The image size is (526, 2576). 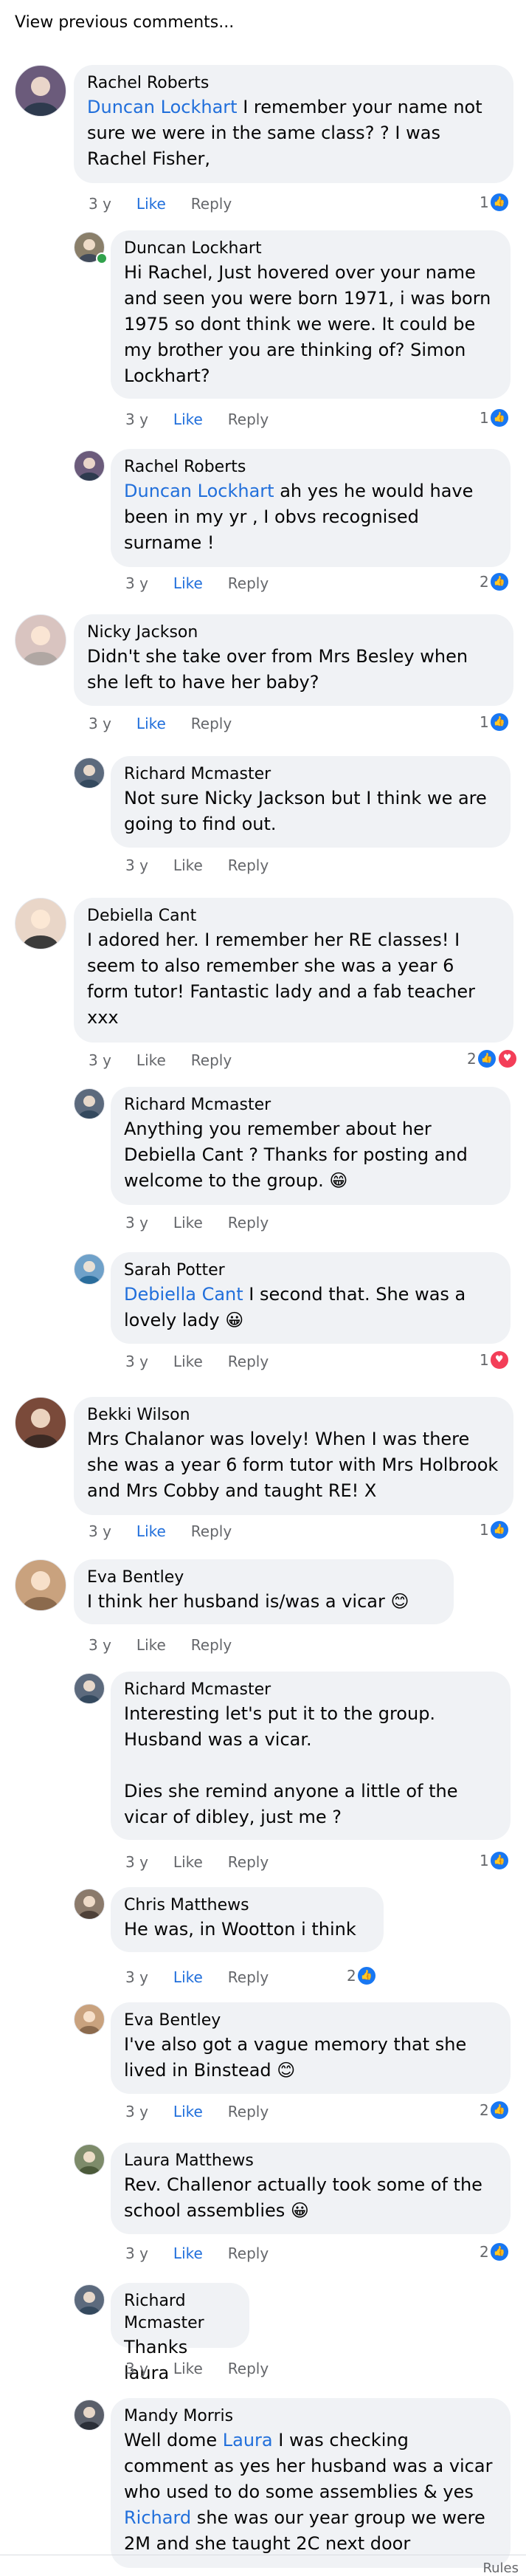 What do you see at coordinates (184, 1294) in the screenshot?
I see `mention-link: Debiella Cant` at bounding box center [184, 1294].